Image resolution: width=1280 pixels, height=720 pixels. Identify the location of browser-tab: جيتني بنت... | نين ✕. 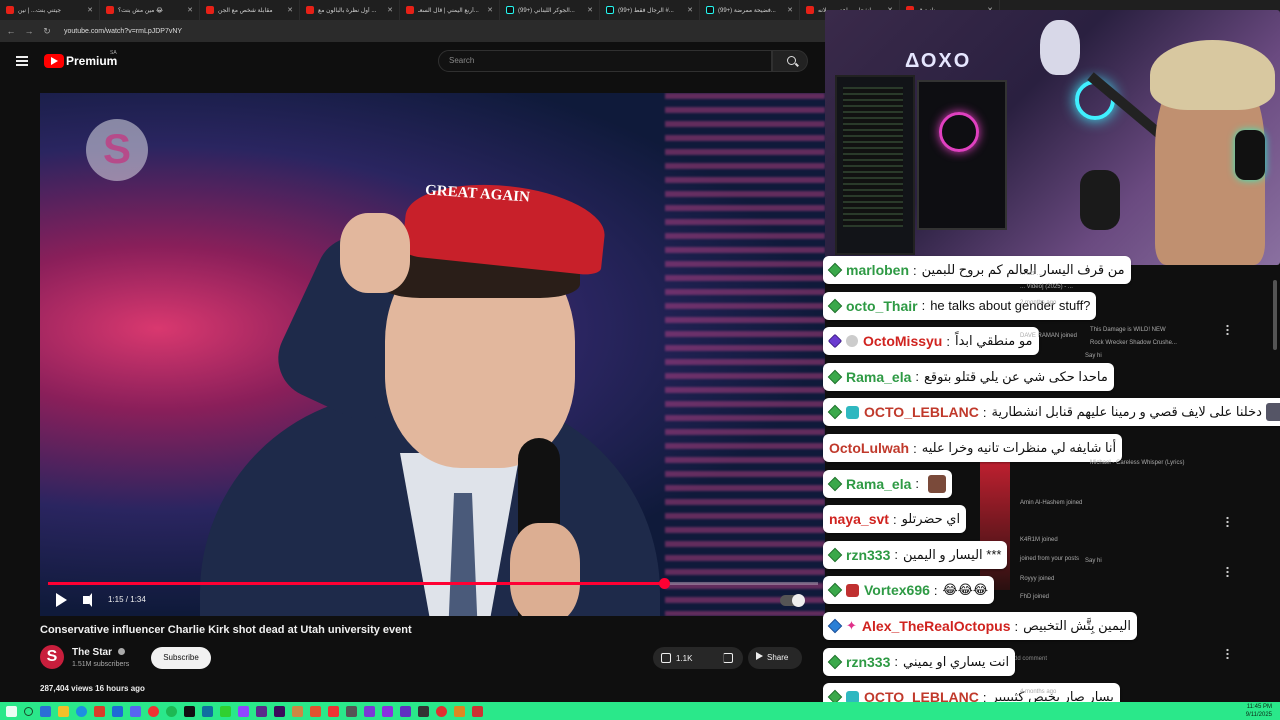
(50, 10).